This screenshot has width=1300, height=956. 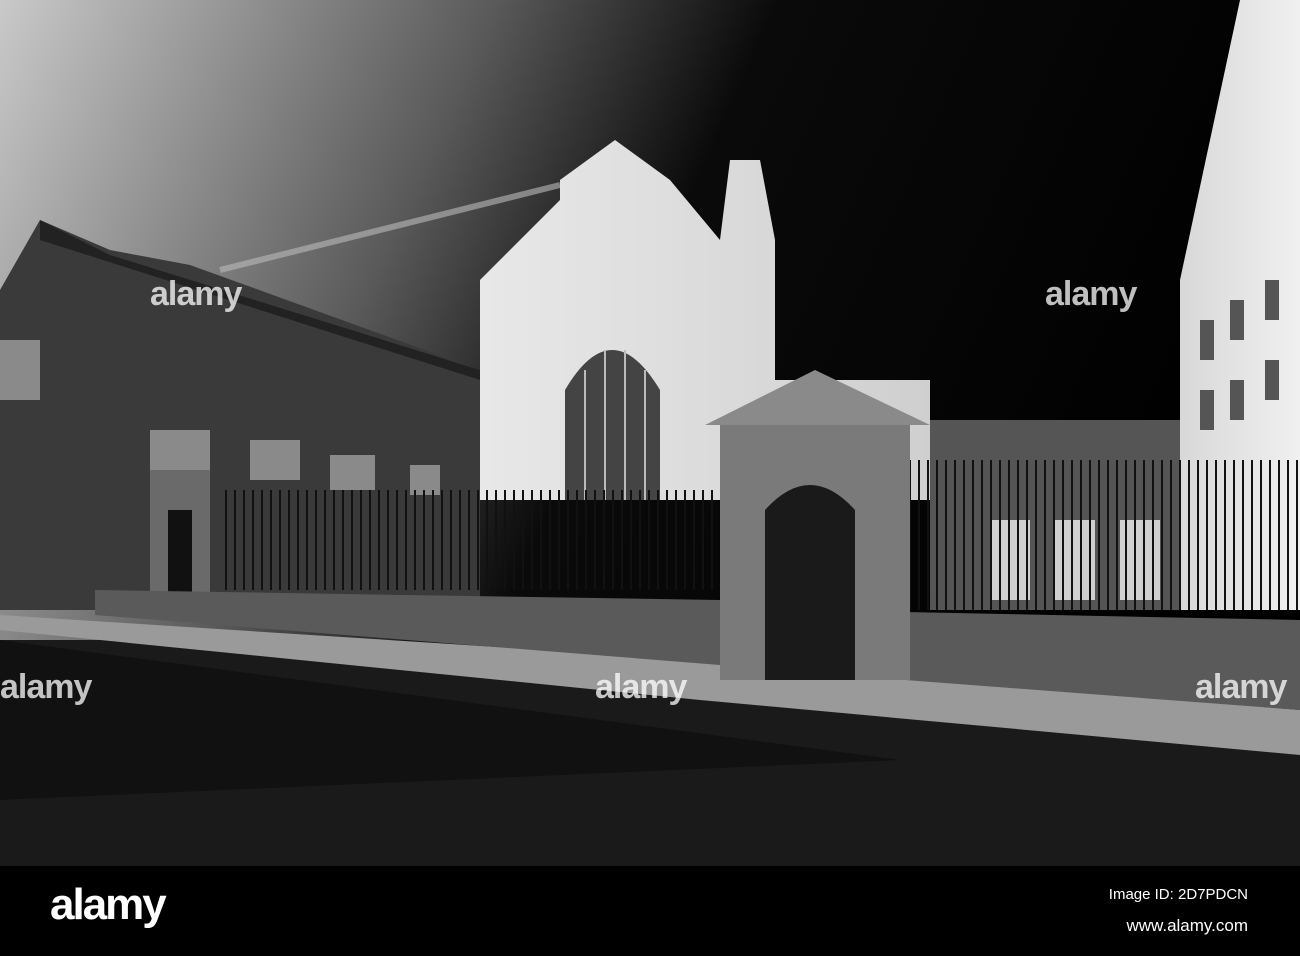 I want to click on alamy-logo: alamy, so click(x=108, y=904).